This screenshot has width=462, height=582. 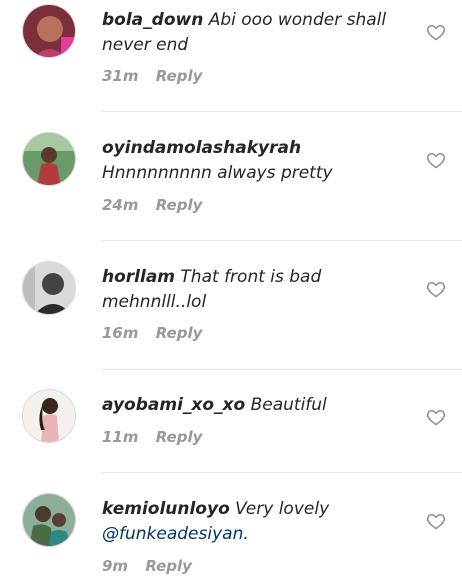 I want to click on comment-time: 11m, so click(x=120, y=437).